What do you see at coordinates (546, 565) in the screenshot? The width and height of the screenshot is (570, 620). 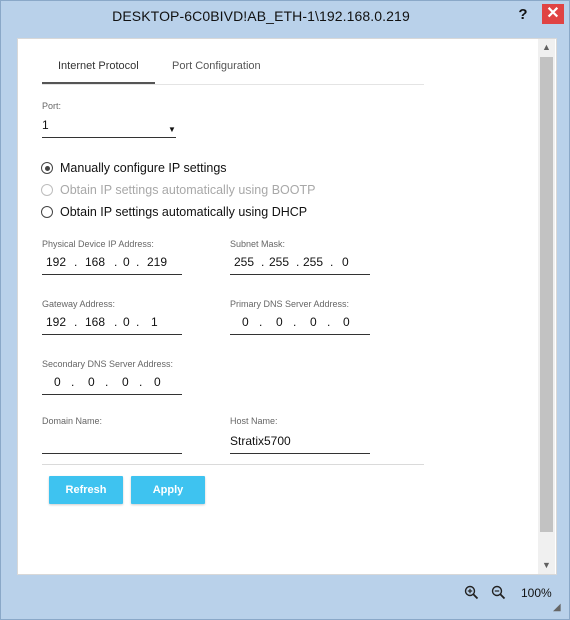 I see `scroll-down-icon: ▼` at bounding box center [546, 565].